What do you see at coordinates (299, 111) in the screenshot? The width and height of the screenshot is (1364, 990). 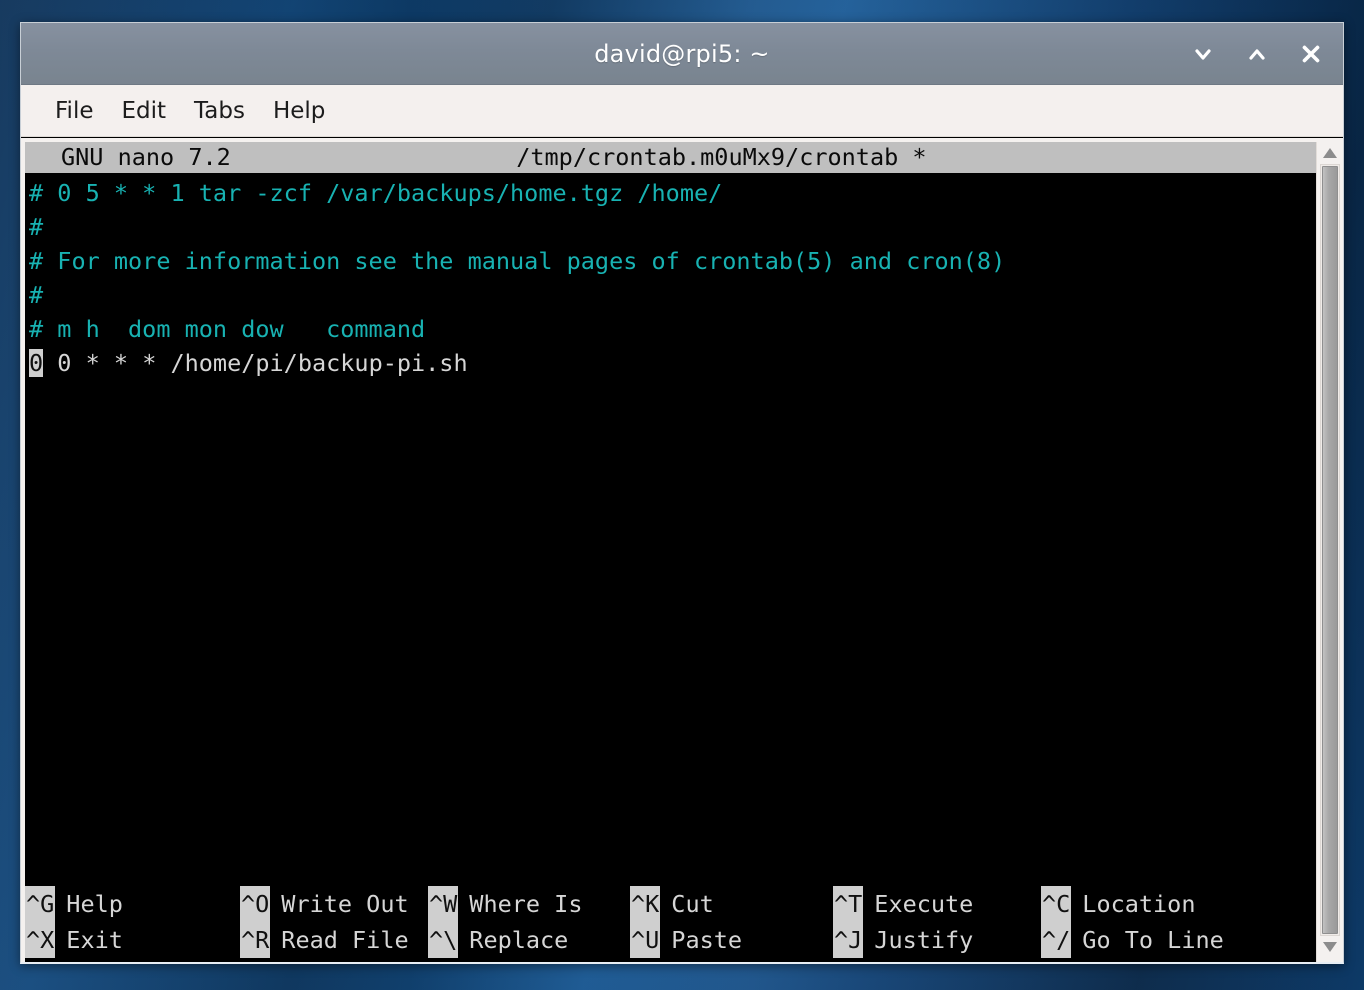 I see `menu-item-help: Help` at bounding box center [299, 111].